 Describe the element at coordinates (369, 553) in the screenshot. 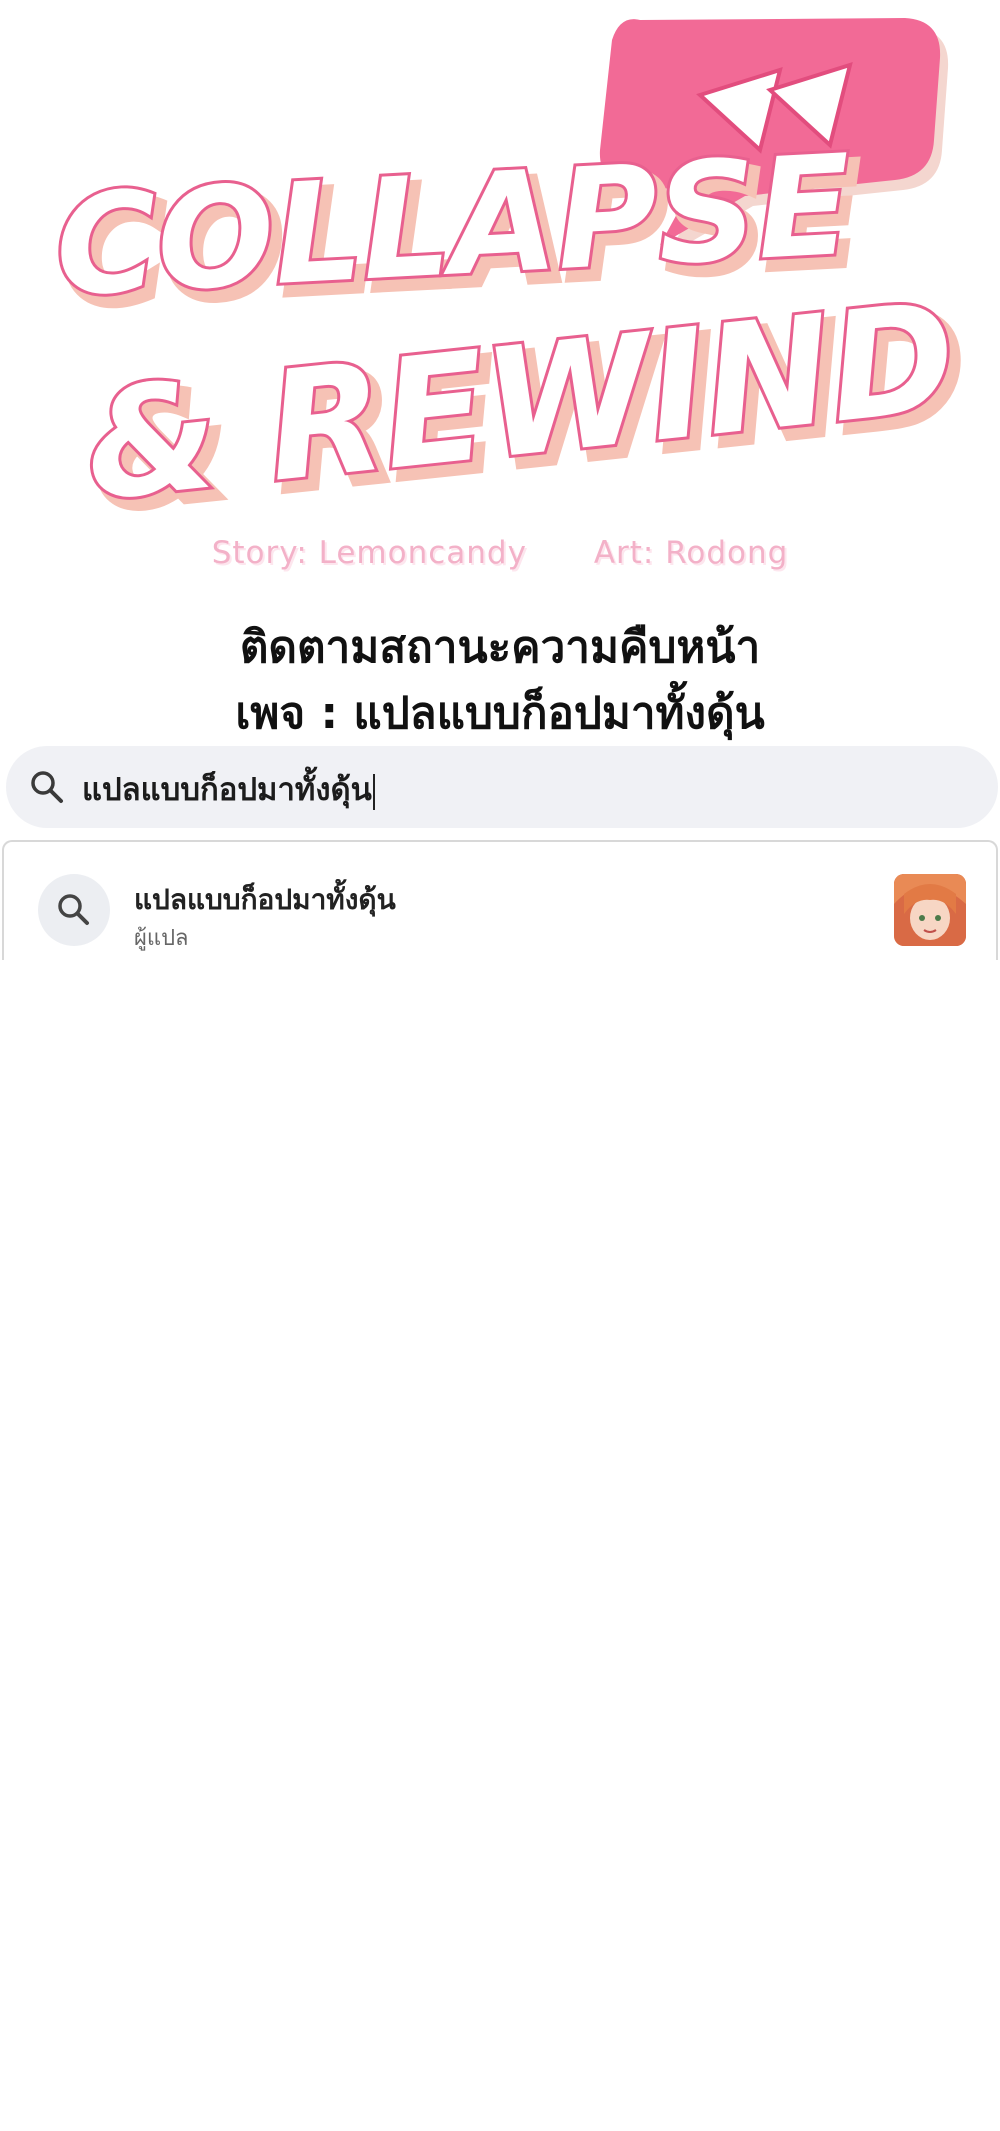

I see `credit-story: Story: Lemoncandy` at that location.